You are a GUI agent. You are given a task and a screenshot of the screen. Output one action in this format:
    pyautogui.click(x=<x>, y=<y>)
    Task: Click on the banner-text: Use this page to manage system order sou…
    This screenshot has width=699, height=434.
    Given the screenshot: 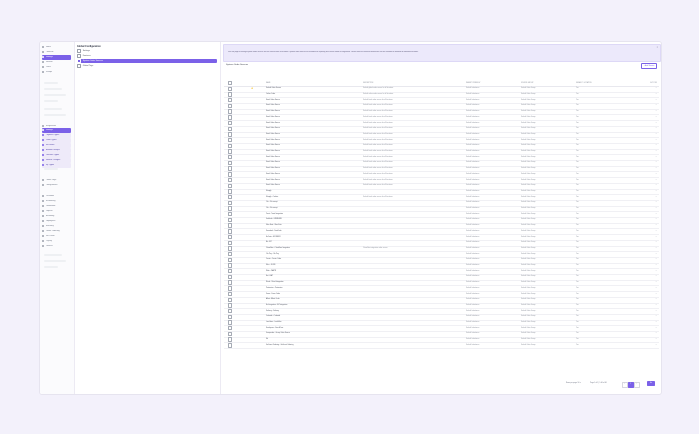 What is the action you would take?
    pyautogui.click(x=323, y=52)
    